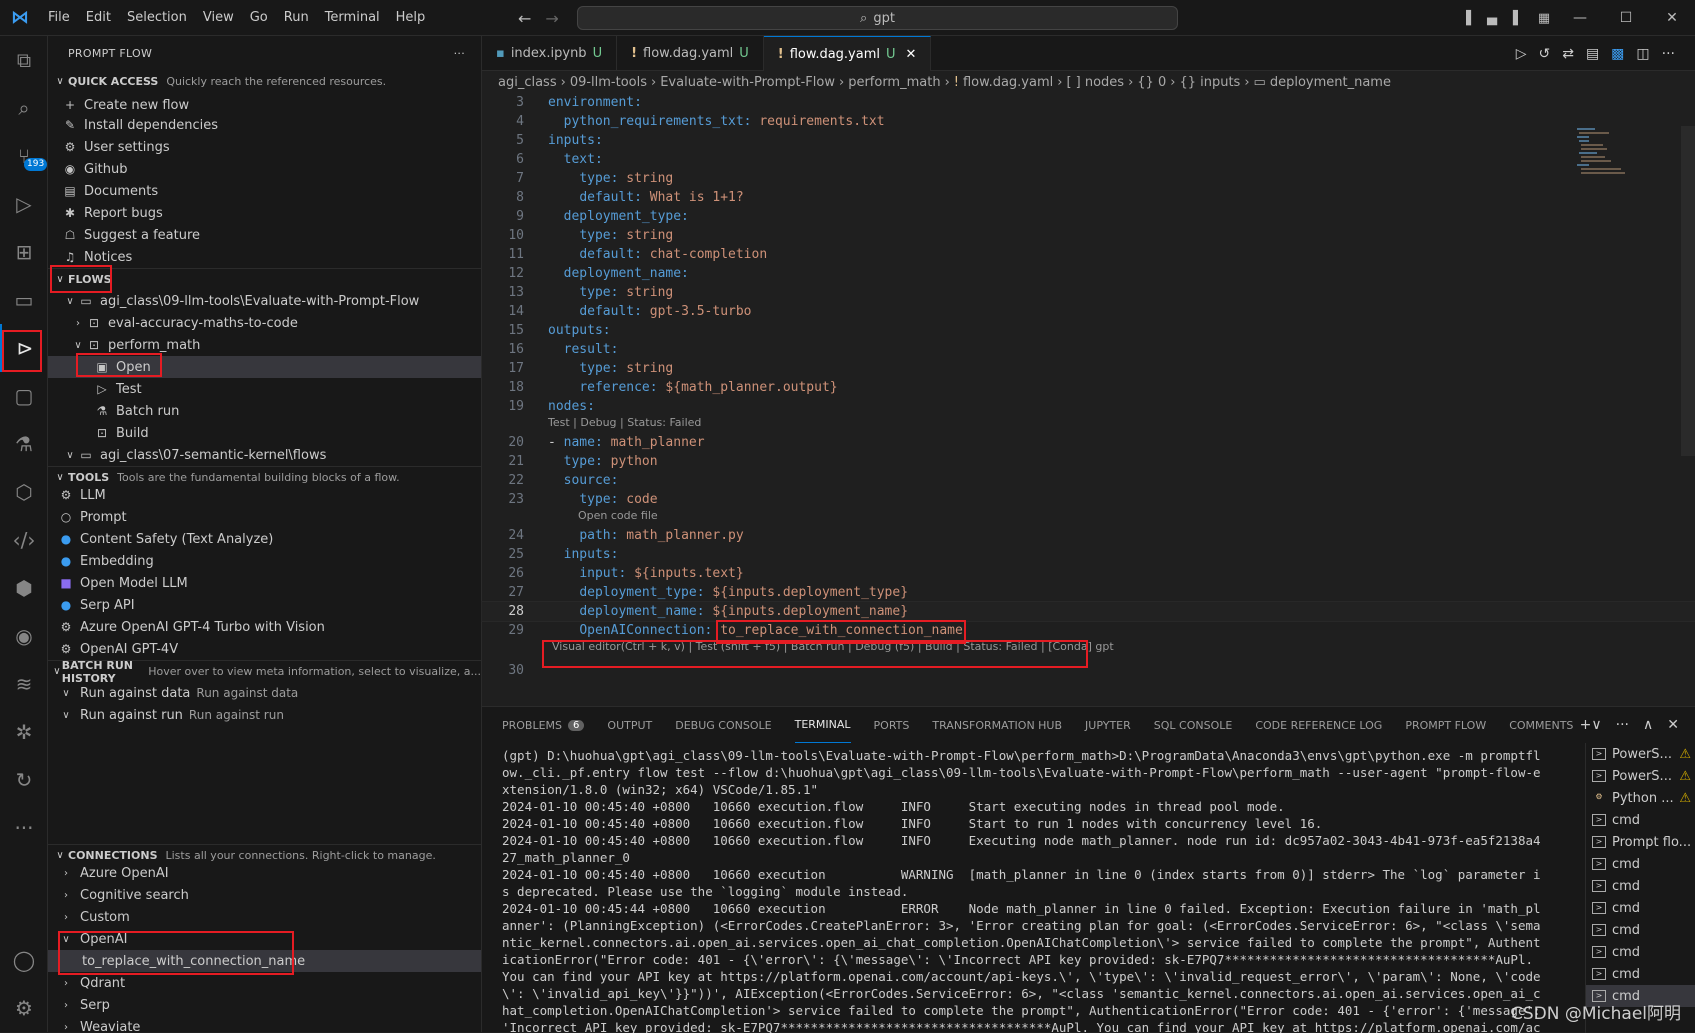 The height and width of the screenshot is (1033, 1695). Describe the element at coordinates (1642, 54) in the screenshot. I see `split-editor-icon: ◫` at that location.